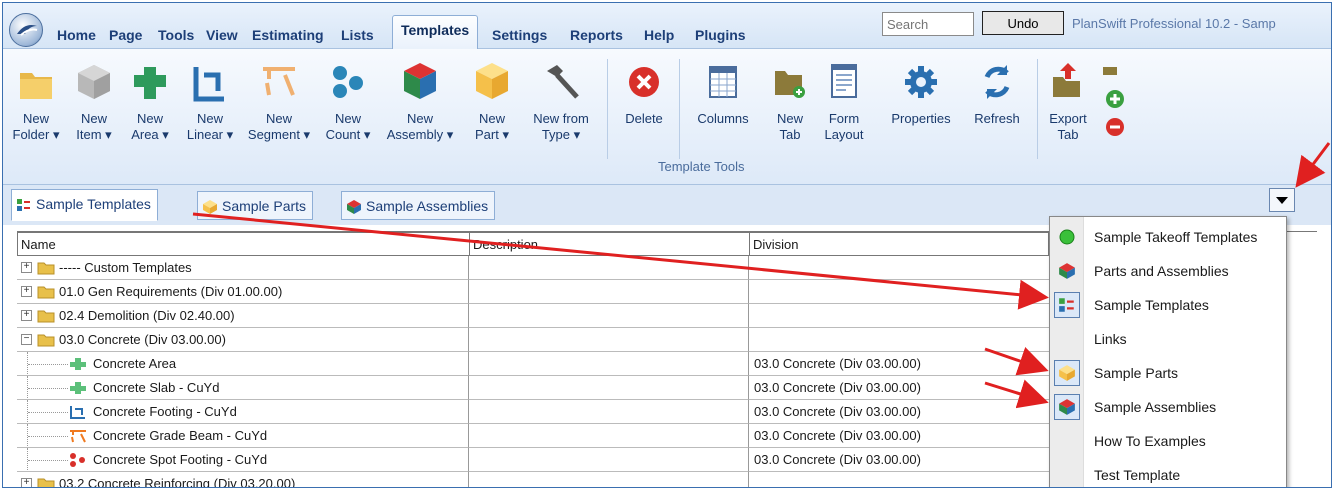  What do you see at coordinates (1168, 339) in the screenshot?
I see `menu-item-links: Links` at bounding box center [1168, 339].